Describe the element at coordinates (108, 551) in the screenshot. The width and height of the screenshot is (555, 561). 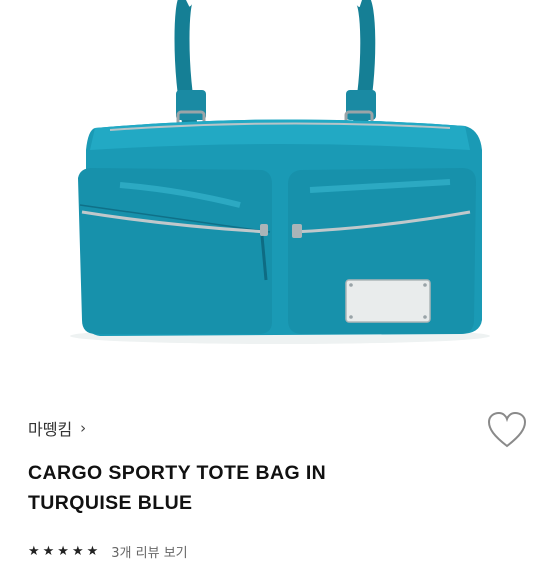
I see `rating-row: ★★★★★ 3개 리뷰 보기` at that location.